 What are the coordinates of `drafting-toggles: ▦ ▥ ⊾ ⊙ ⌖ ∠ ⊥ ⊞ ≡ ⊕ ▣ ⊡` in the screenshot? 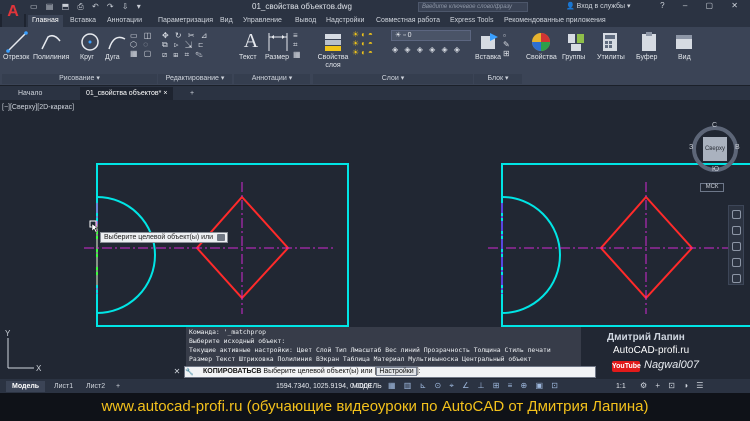 It's located at (474, 386).